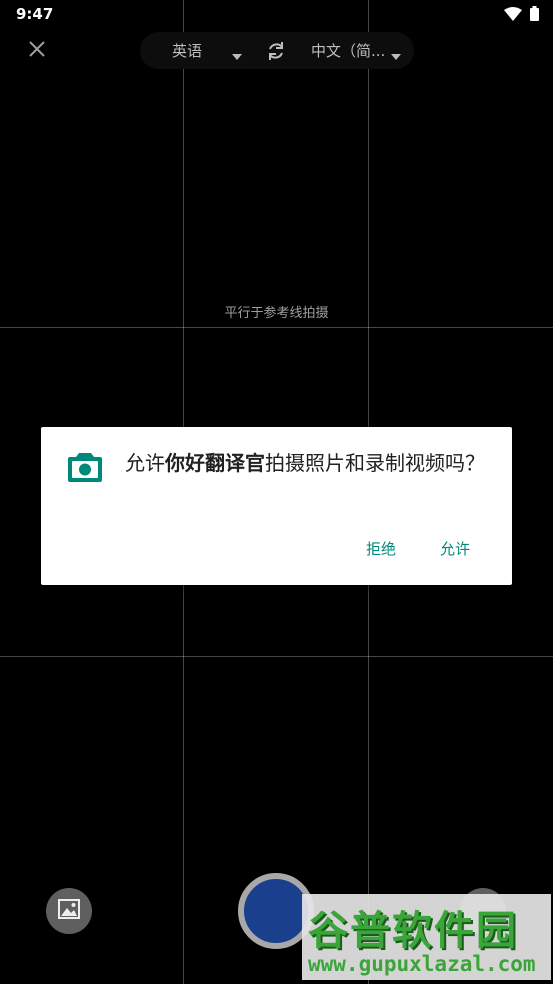 The width and height of the screenshot is (553, 984). I want to click on status-icons, so click(521, 15).